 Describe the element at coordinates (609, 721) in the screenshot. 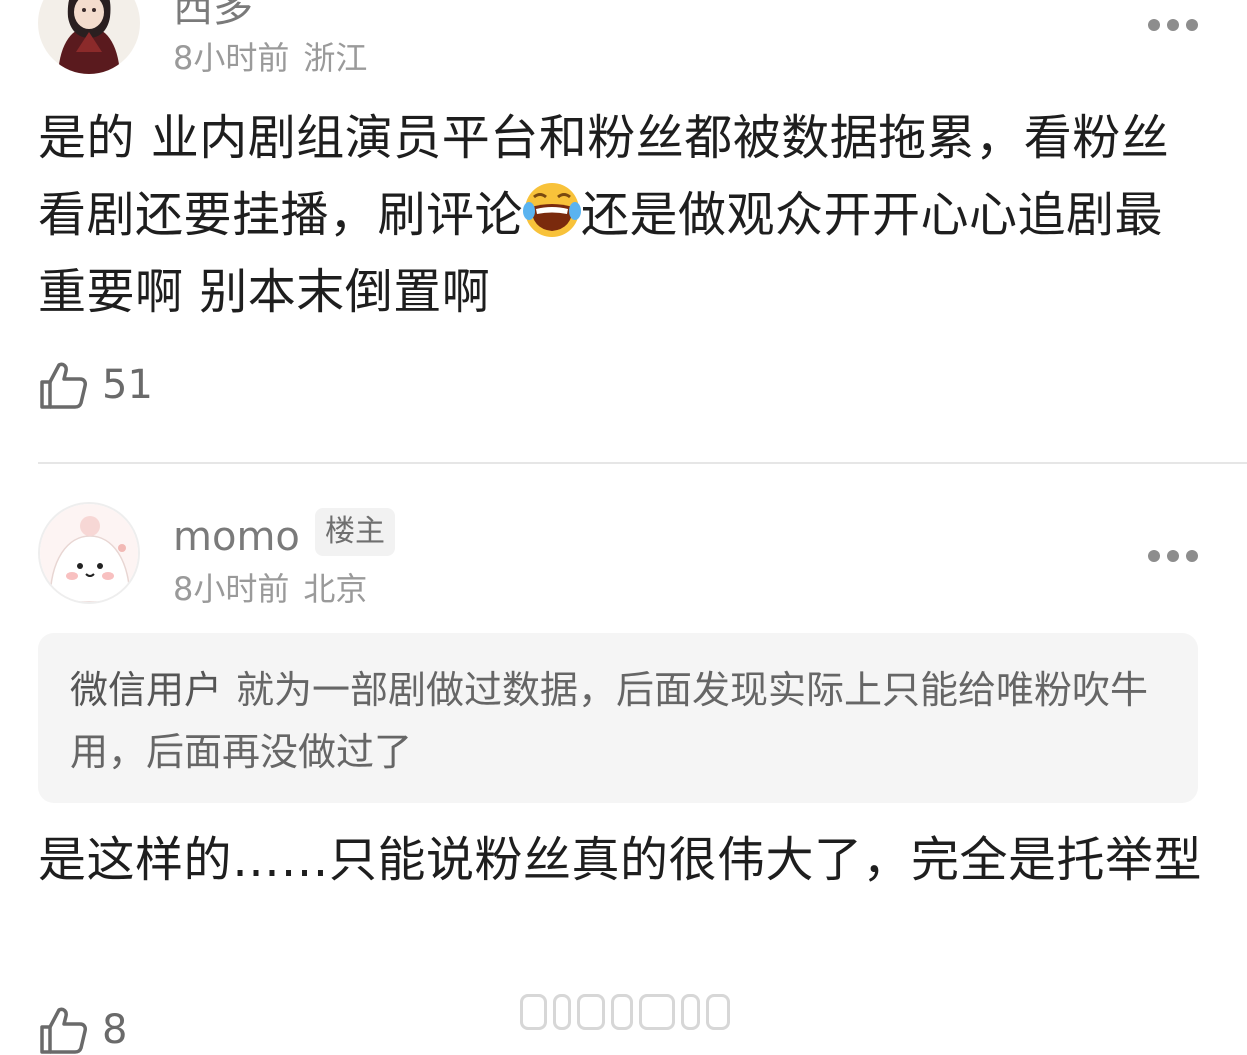

I see `quoted-text: 就为一部剧做过数据，后面发现实际上只能给唯粉吹牛用，后面再没做过了` at that location.